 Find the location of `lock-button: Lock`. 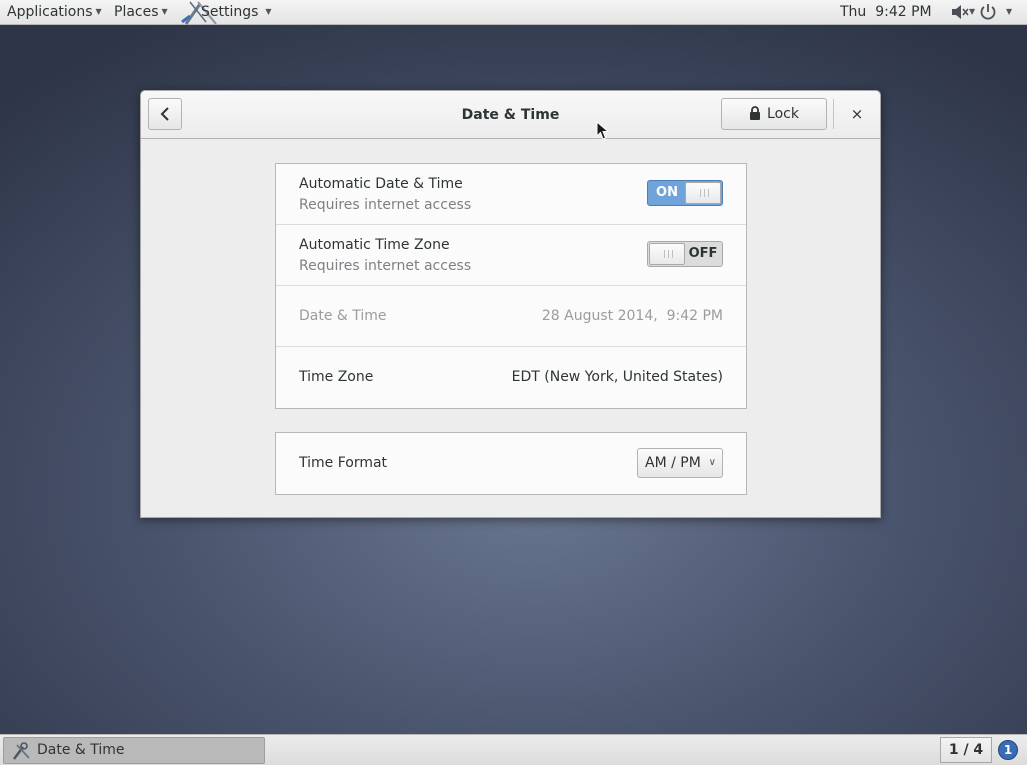

lock-button: Lock is located at coordinates (774, 114).